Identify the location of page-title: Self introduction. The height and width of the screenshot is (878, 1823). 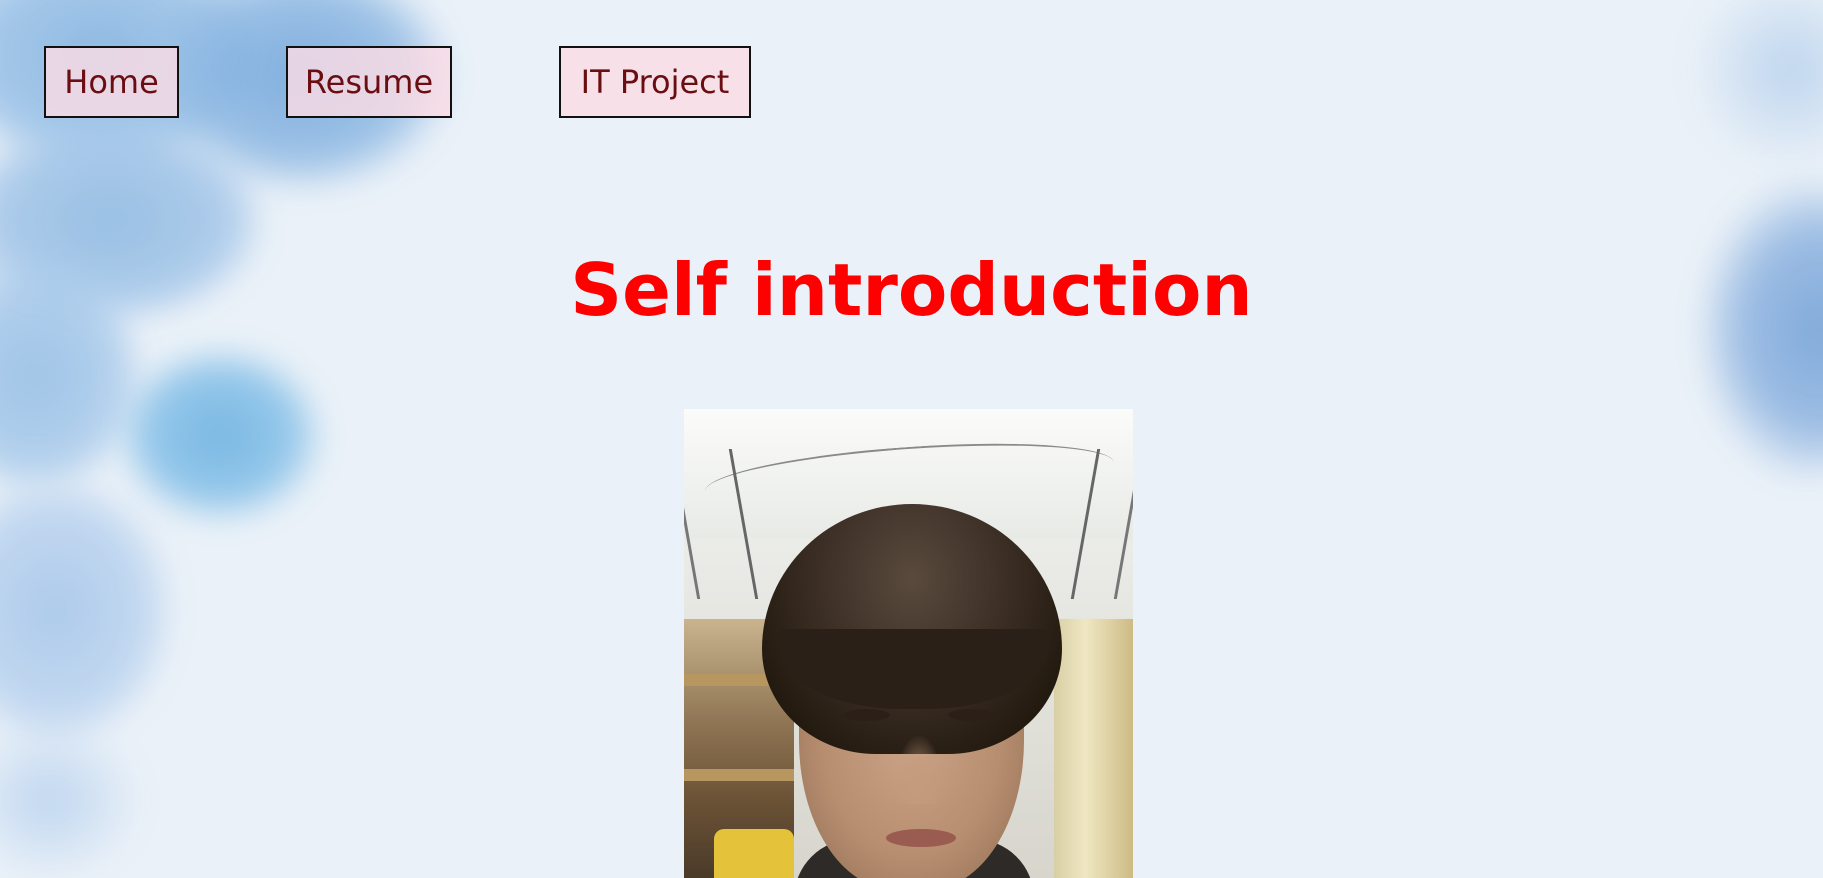
(911, 290).